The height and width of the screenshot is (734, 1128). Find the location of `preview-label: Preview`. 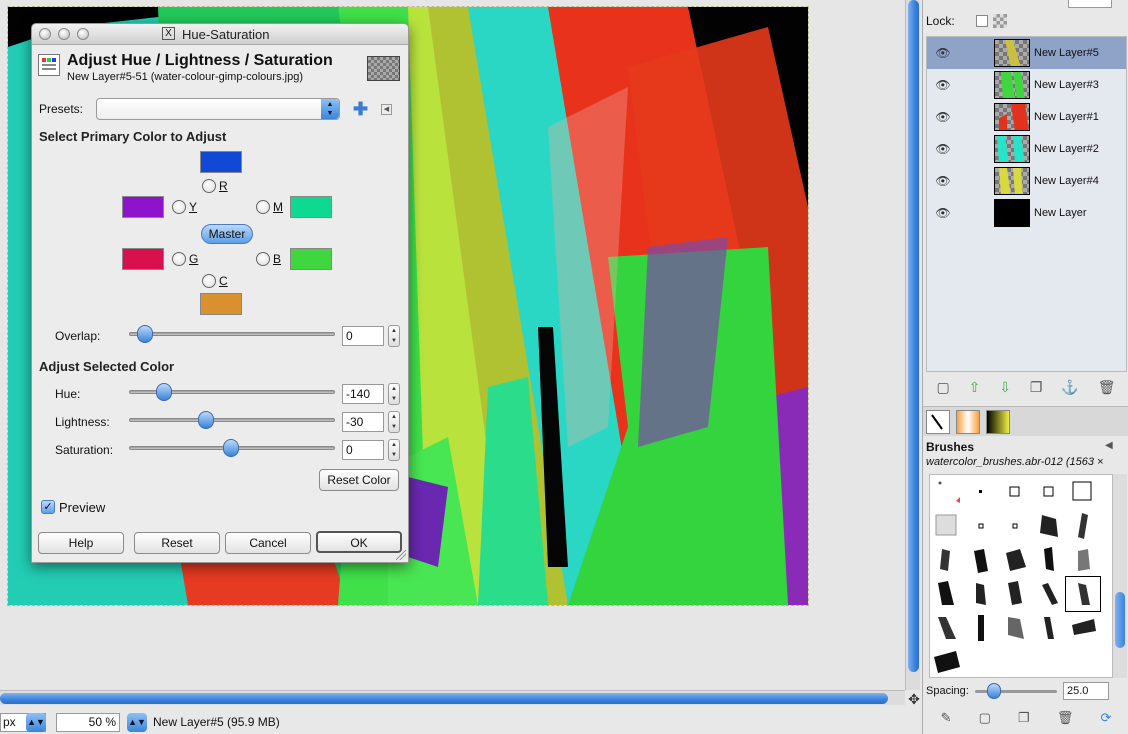

preview-label: Preview is located at coordinates (82, 507).